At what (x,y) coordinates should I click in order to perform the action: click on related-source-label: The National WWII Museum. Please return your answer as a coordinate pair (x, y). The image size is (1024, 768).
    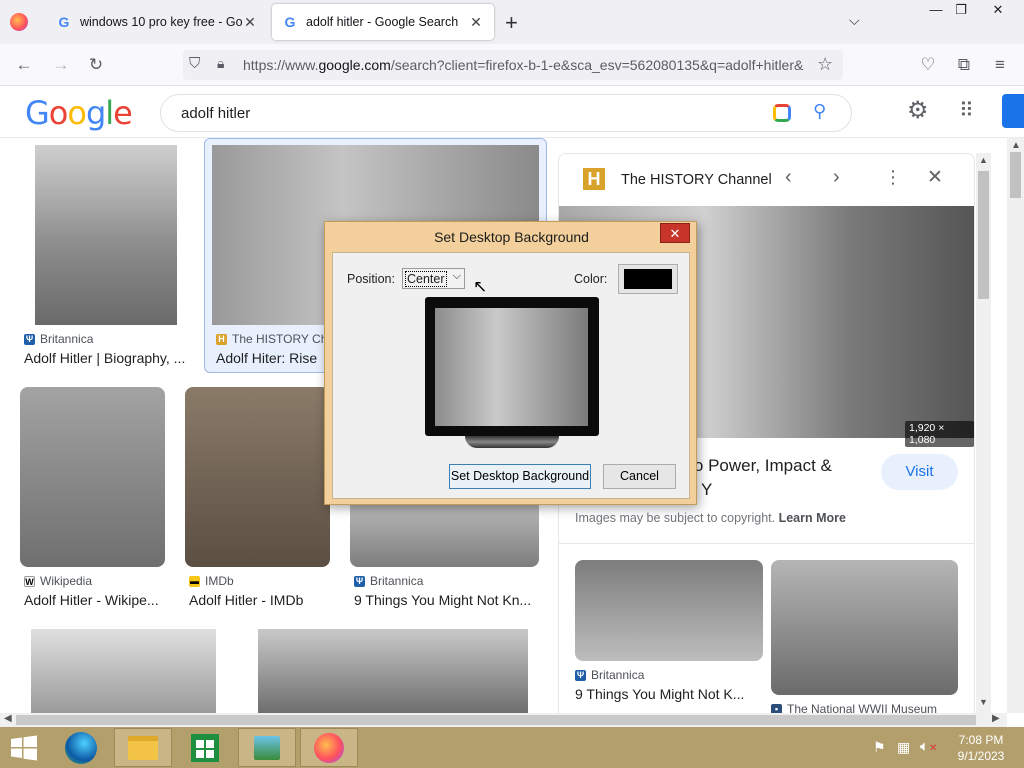
    Looking at the image, I should click on (862, 707).